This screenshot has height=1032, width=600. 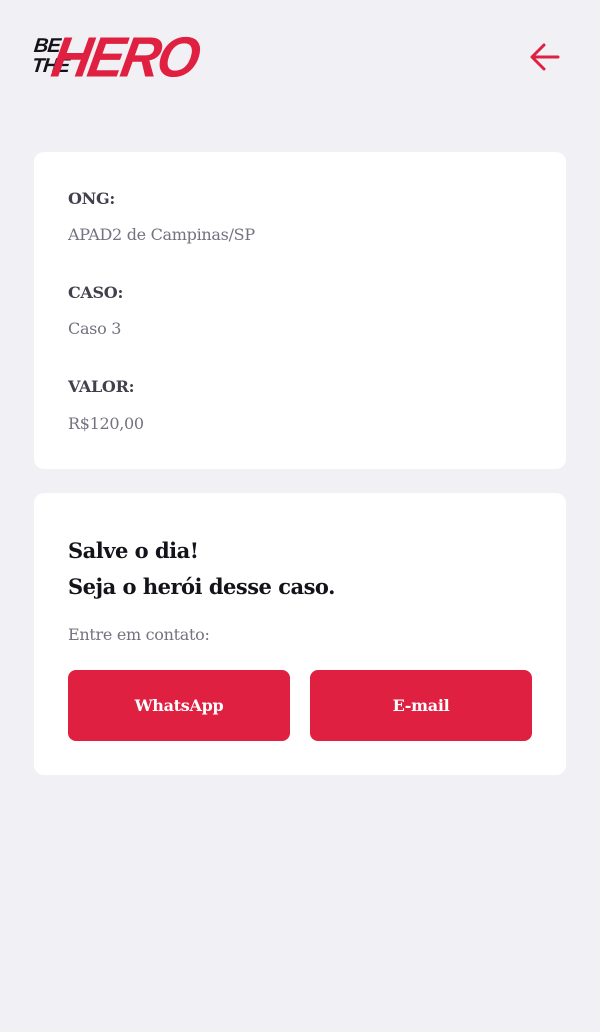 I want to click on whatsapp-button: WhatsApp, so click(x=179, y=705).